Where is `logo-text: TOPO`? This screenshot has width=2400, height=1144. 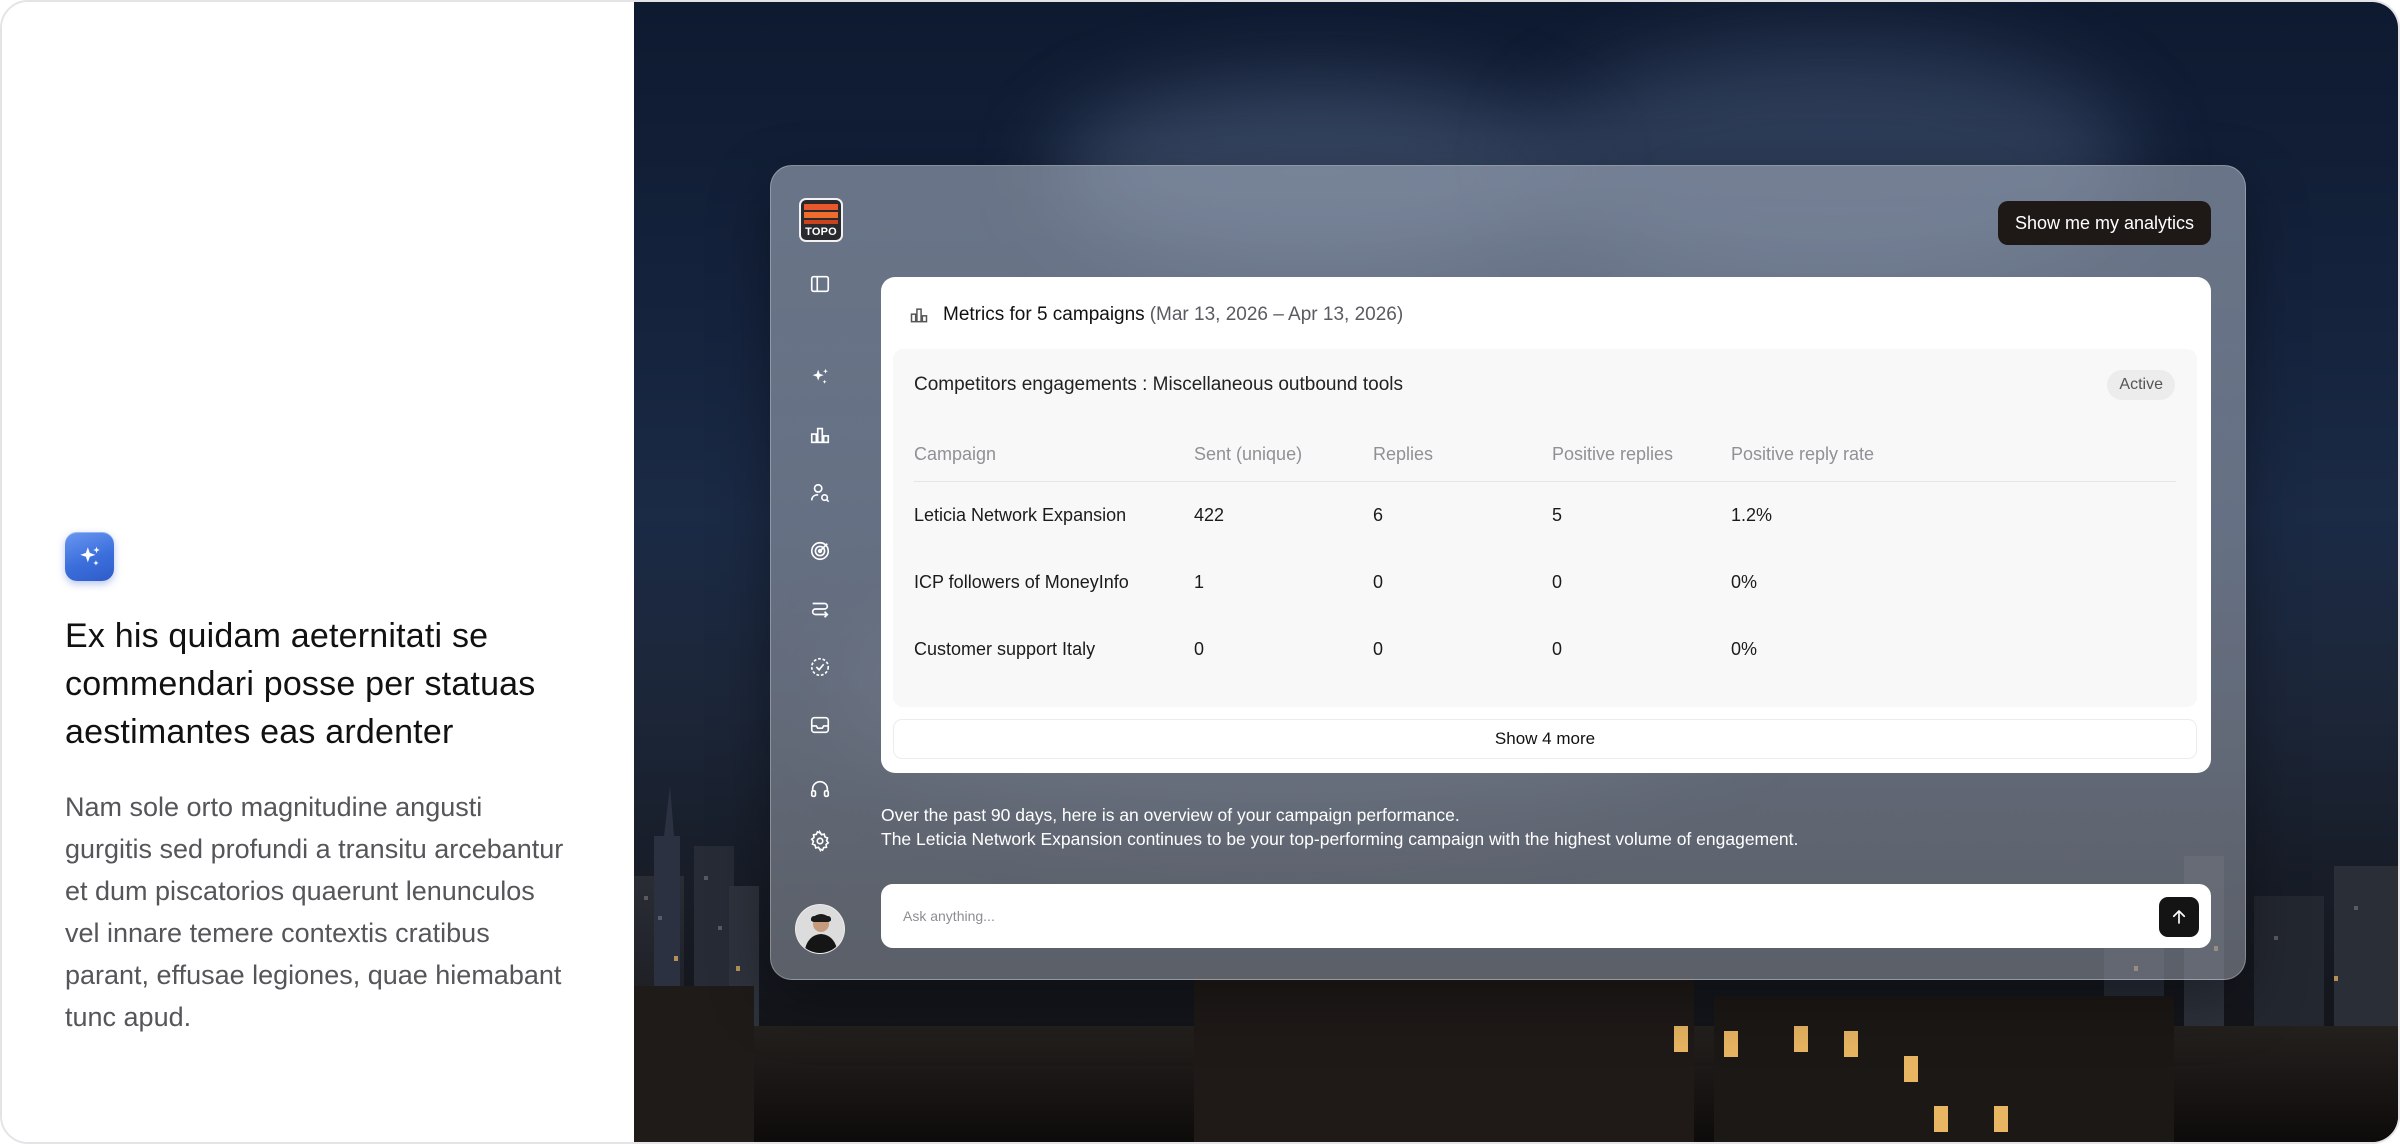
logo-text: TOPO is located at coordinates (821, 232).